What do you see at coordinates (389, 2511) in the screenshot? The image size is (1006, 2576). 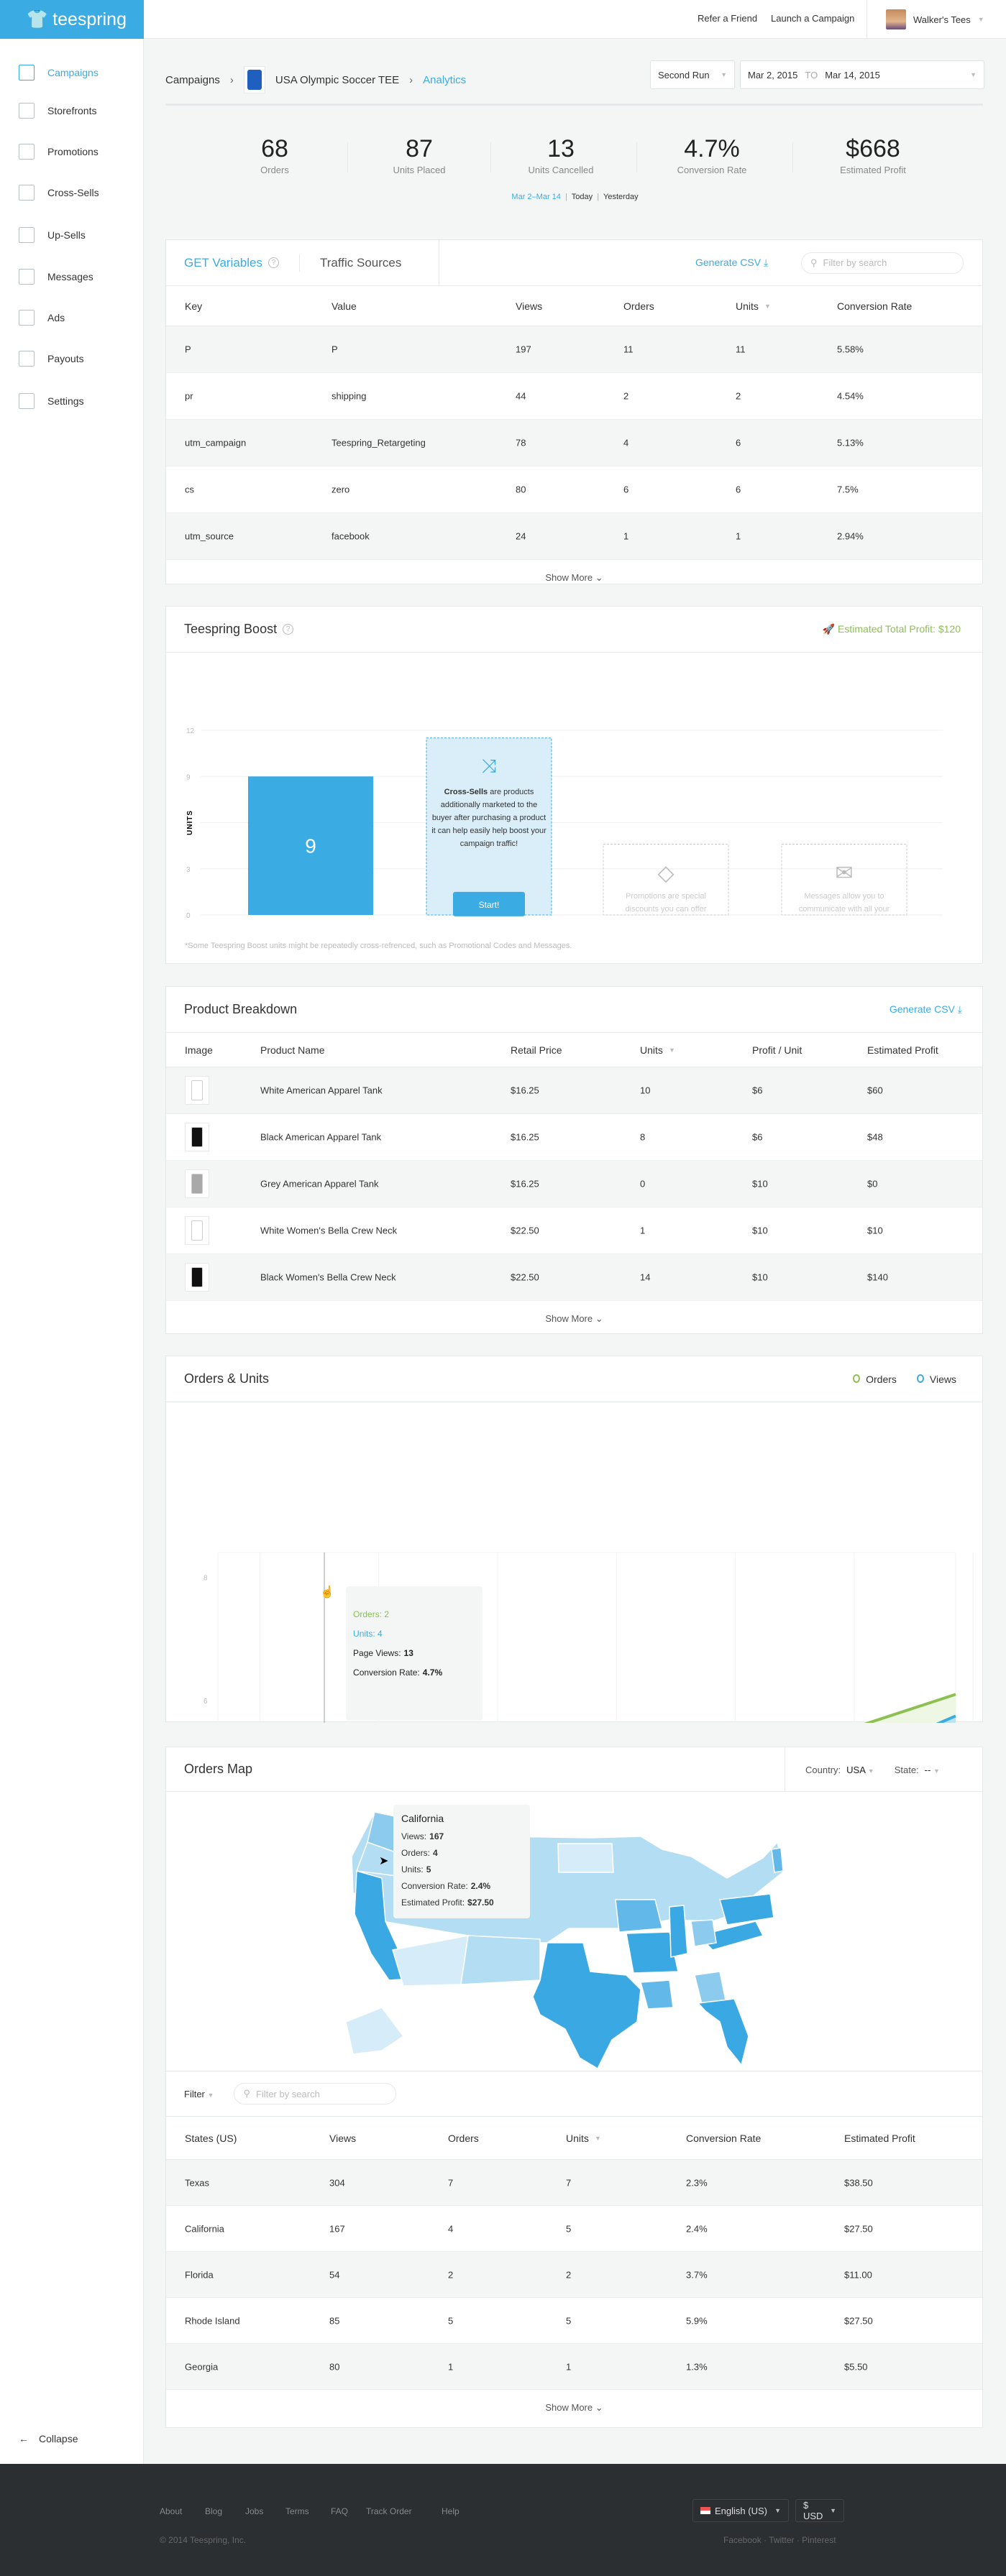 I see `footer-link-track-order: Track Order` at bounding box center [389, 2511].